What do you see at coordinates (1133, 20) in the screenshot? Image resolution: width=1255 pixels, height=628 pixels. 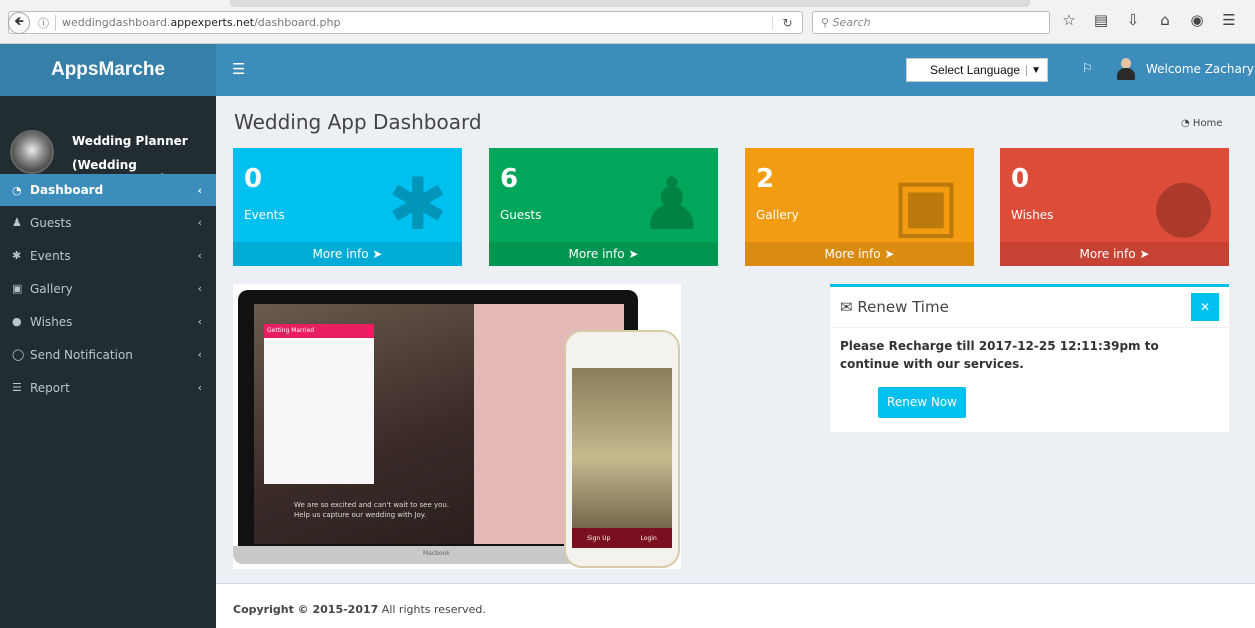 I see `download-icon: ⇩` at bounding box center [1133, 20].